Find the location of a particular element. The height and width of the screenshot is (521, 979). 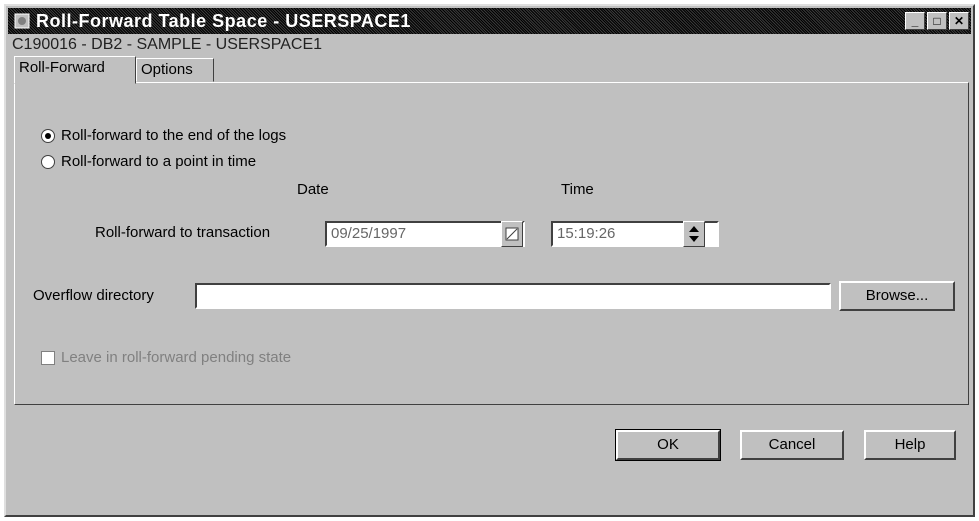

end-of-logs-radio is located at coordinates (48, 136).